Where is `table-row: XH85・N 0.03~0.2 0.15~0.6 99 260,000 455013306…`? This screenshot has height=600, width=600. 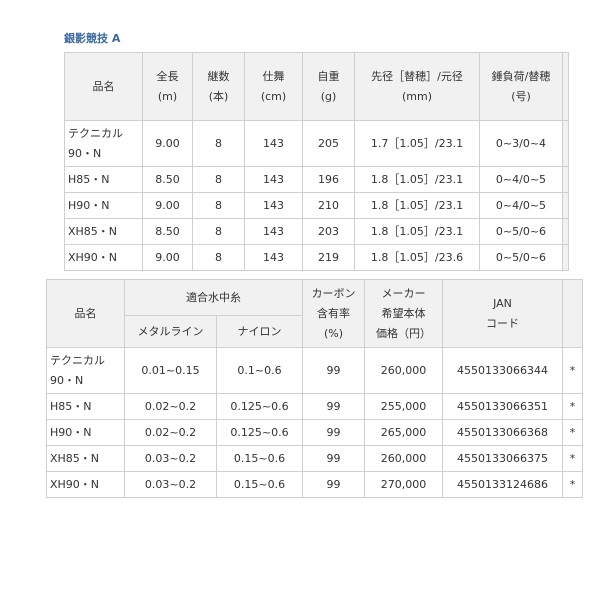 table-row: XH85・N 0.03~0.2 0.15~0.6 99 260,000 455013306… is located at coordinates (314, 458).